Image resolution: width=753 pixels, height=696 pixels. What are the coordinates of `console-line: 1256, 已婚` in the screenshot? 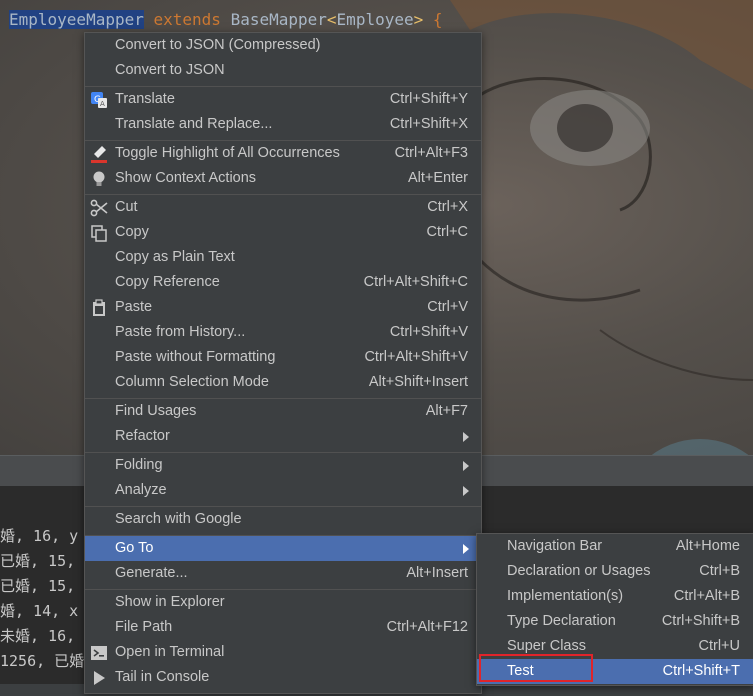 It's located at (42, 661).